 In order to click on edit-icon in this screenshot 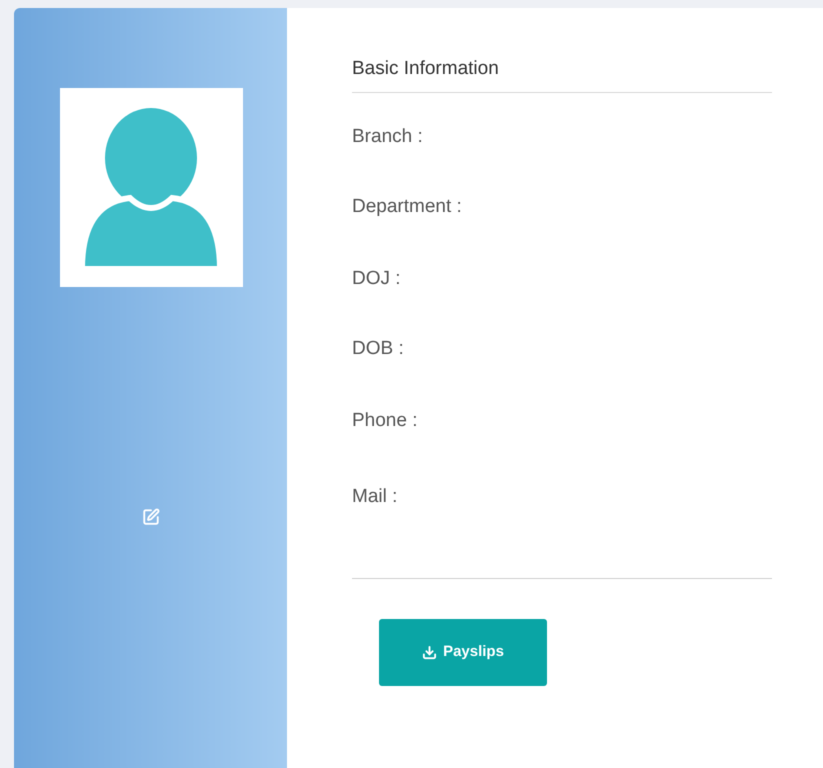, I will do `click(151, 517)`.